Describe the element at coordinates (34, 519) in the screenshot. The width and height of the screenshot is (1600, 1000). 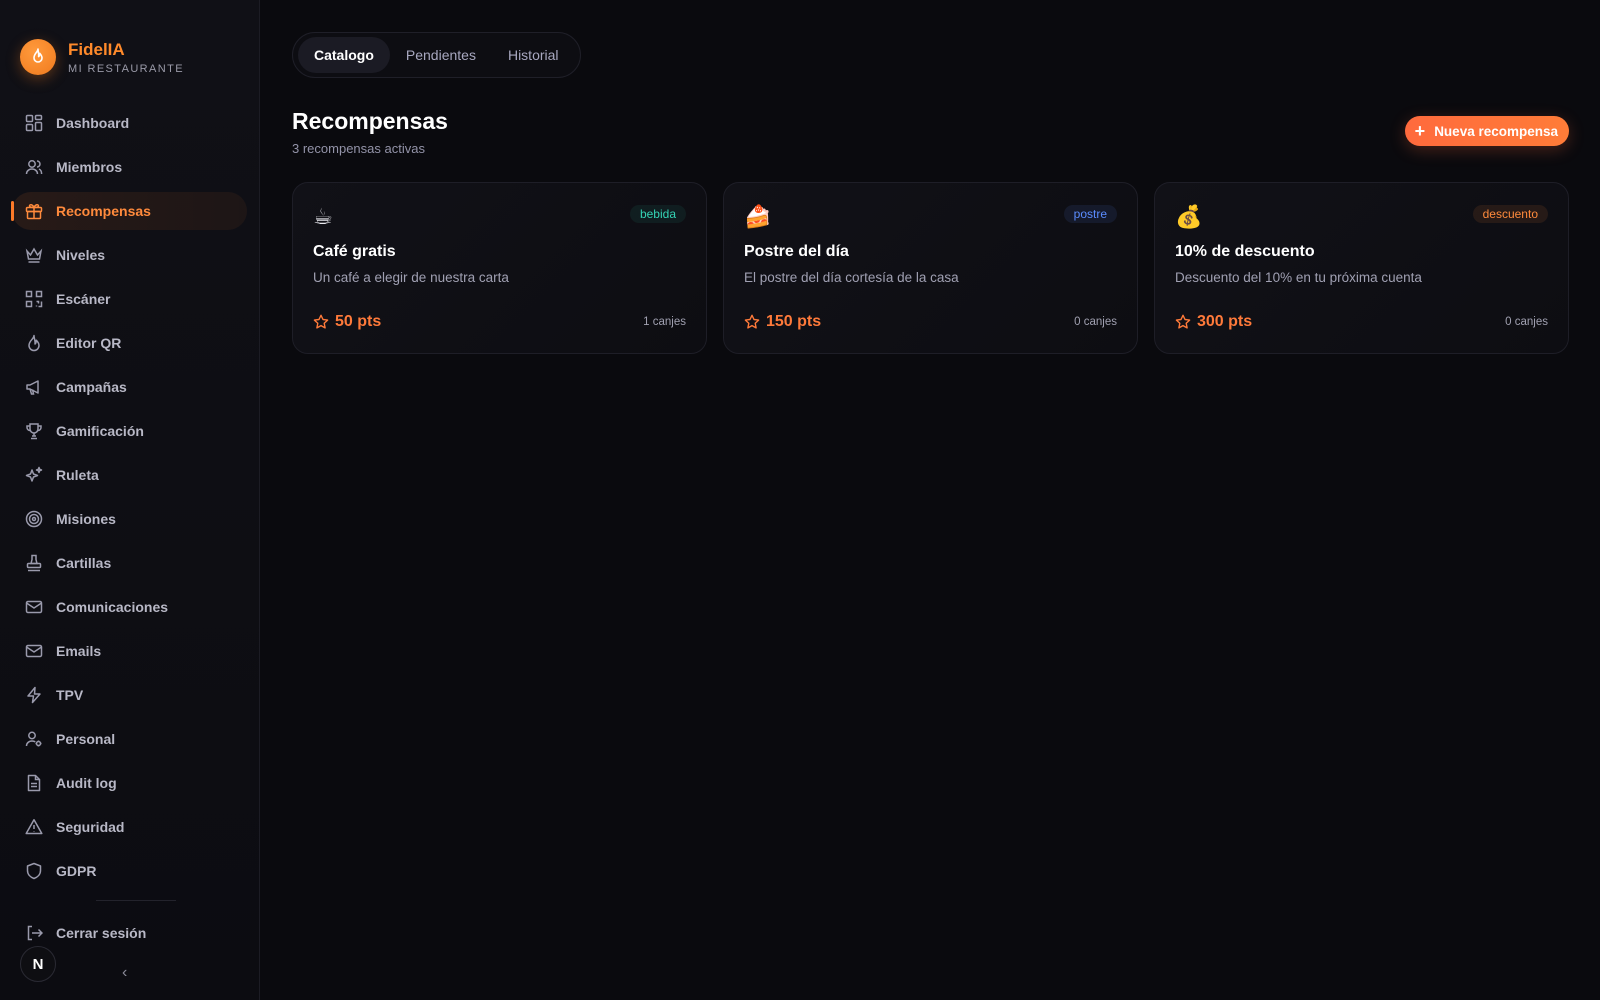
I see `target-icon` at that location.